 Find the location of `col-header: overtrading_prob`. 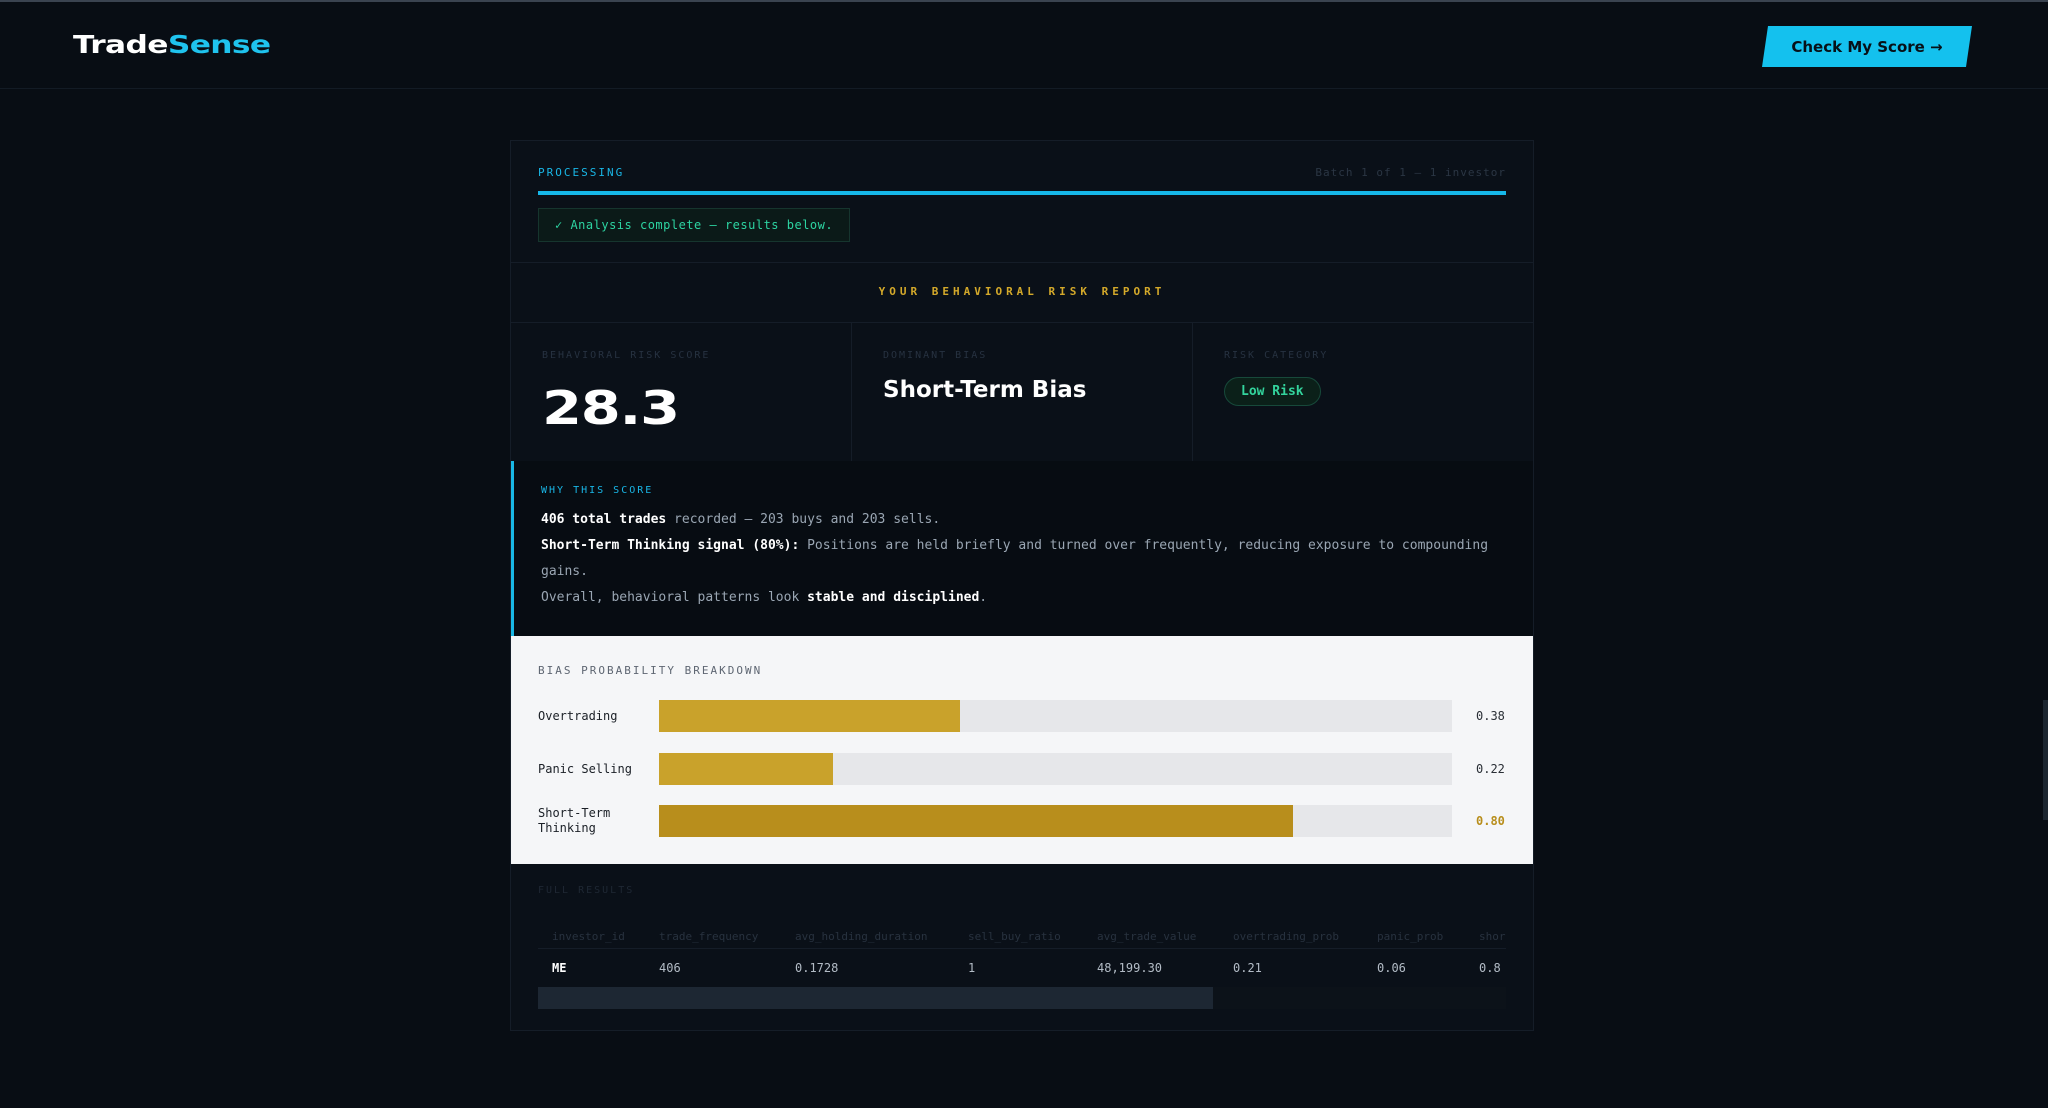

col-header: overtrading_prob is located at coordinates (1286, 936).